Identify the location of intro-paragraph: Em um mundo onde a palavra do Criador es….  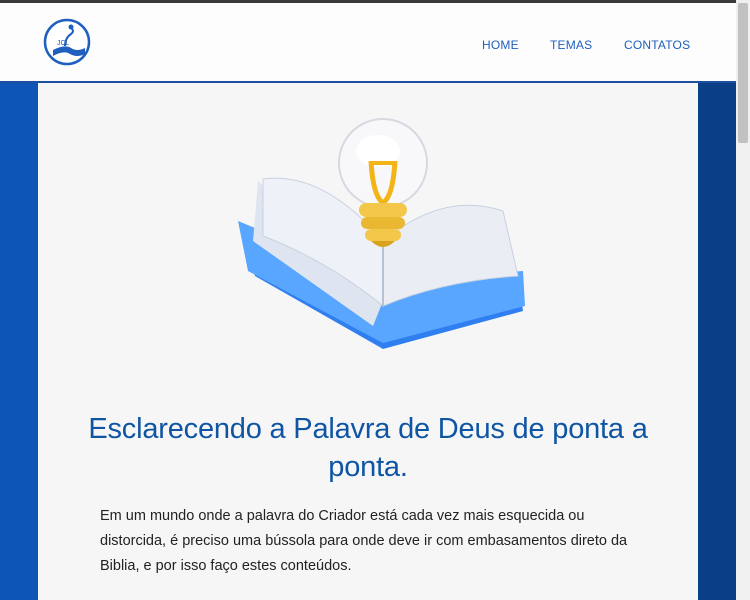
(364, 541).